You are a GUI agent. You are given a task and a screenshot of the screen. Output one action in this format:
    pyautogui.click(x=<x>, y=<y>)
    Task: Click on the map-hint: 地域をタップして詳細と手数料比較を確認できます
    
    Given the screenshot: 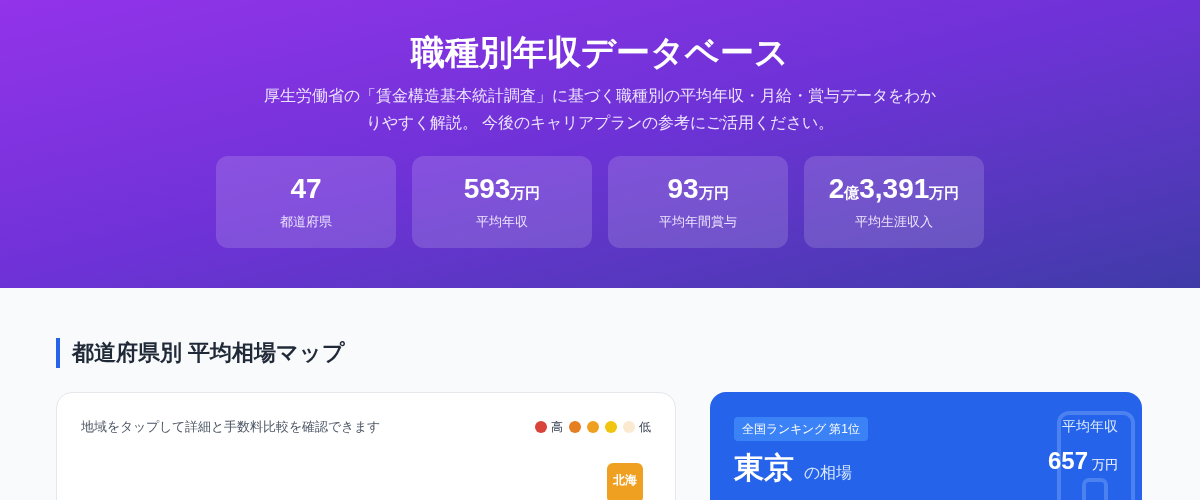 What is the action you would take?
    pyautogui.click(x=230, y=427)
    